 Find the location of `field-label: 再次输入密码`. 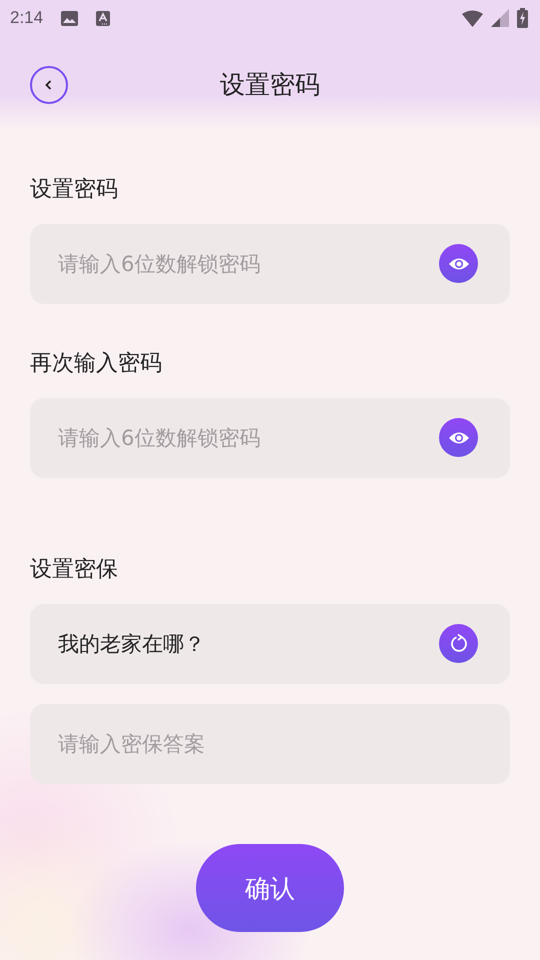

field-label: 再次输入密码 is located at coordinates (96, 364).